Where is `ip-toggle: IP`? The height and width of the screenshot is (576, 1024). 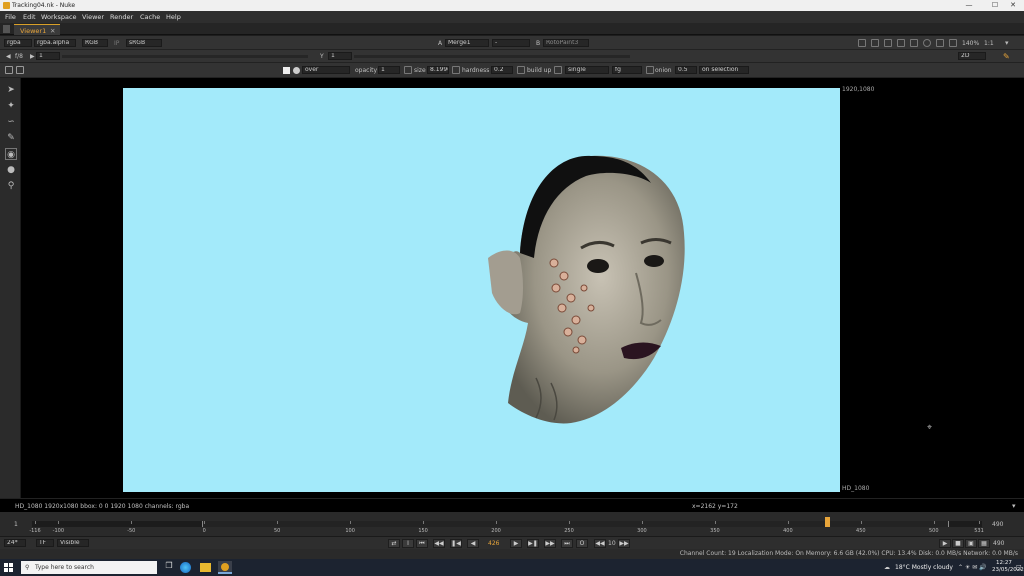
ip-toggle: IP is located at coordinates (116, 43).